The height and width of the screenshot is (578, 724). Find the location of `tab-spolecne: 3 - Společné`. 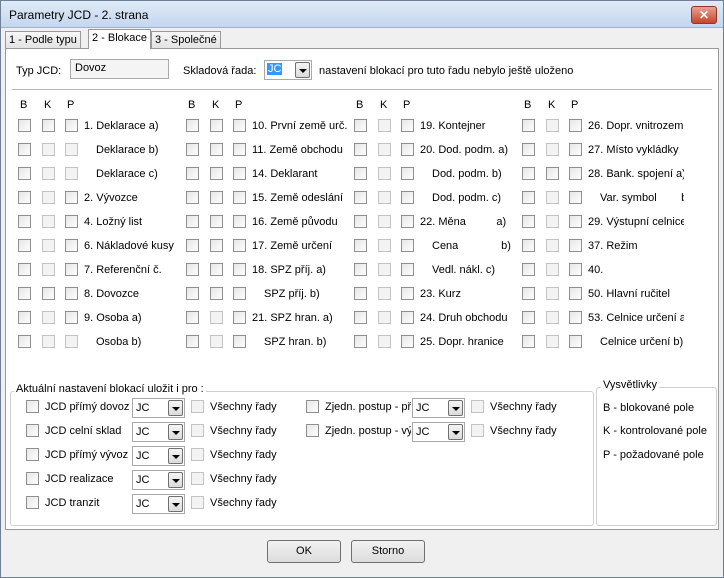

tab-spolecne: 3 - Společné is located at coordinates (186, 39).